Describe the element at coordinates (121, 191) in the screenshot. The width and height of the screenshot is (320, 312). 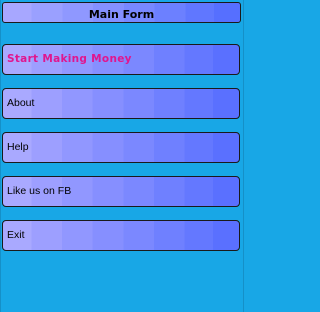
I see `like-us-on-fb-button: Like us on FB` at that location.